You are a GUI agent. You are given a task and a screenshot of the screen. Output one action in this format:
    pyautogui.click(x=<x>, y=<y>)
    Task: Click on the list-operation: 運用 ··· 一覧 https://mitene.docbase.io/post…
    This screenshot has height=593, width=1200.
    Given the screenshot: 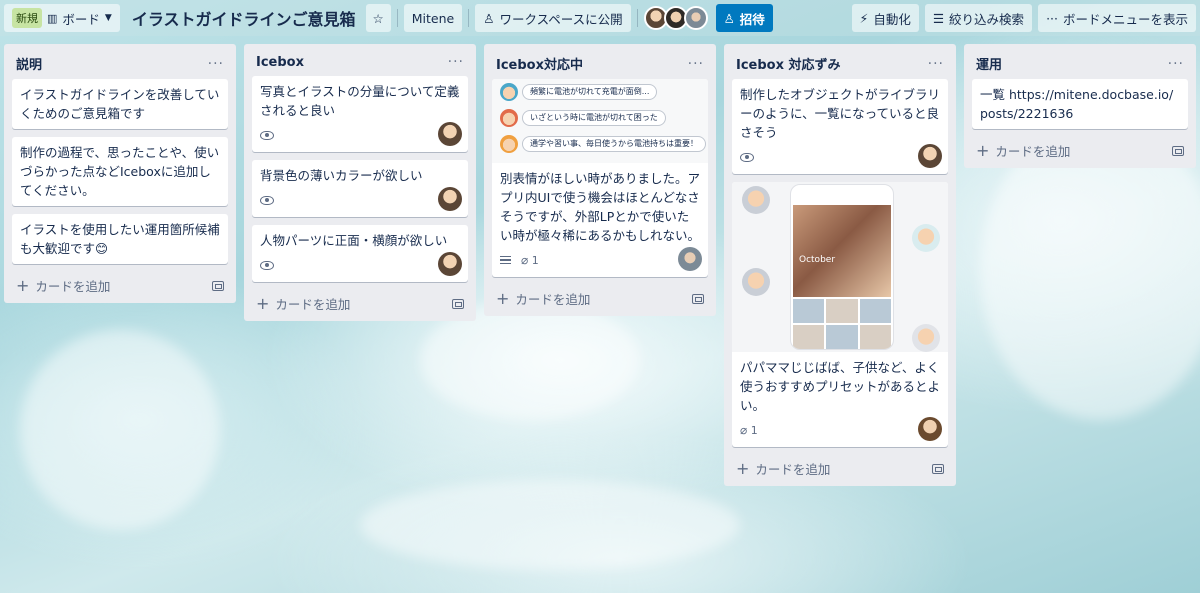 What is the action you would take?
    pyautogui.click(x=1080, y=106)
    